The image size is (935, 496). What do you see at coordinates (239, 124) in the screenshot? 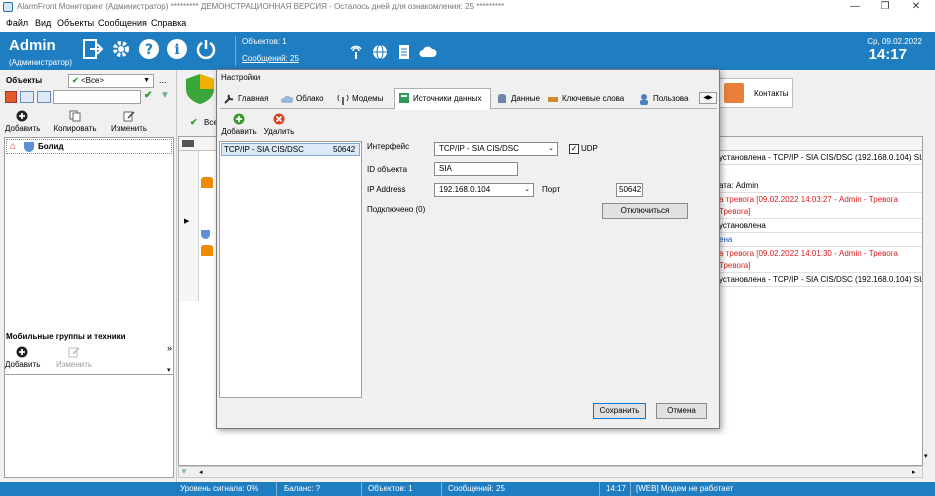
I see `add-source-button: Добавить` at bounding box center [239, 124].